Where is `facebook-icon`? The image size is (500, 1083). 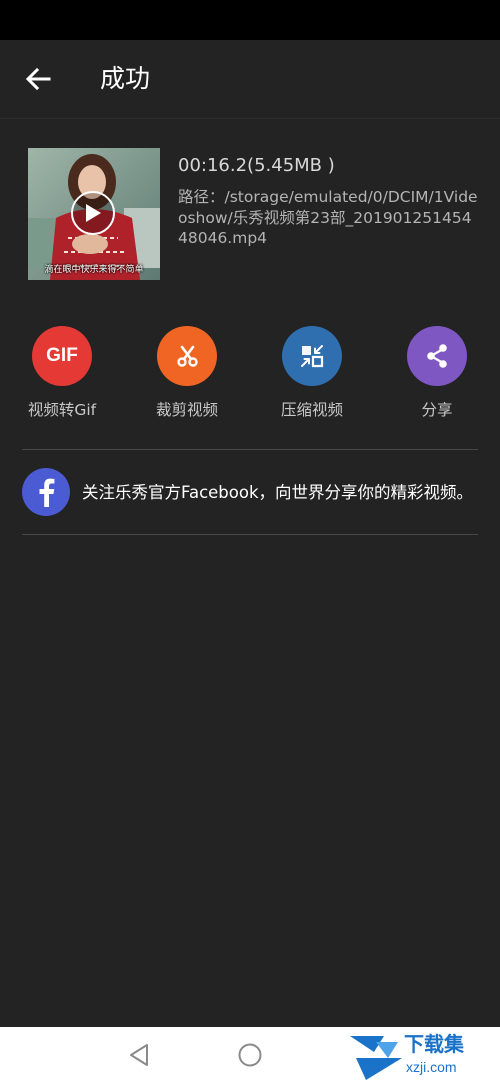 facebook-icon is located at coordinates (46, 492).